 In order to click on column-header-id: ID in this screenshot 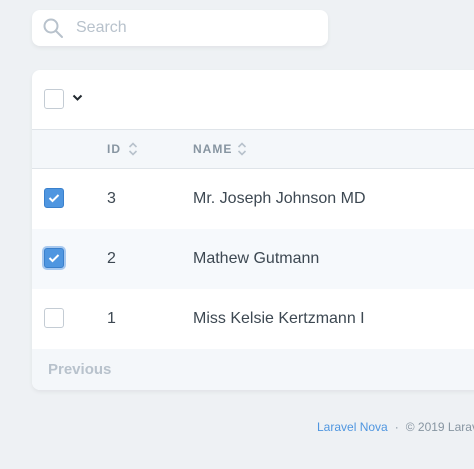, I will do `click(114, 149)`.